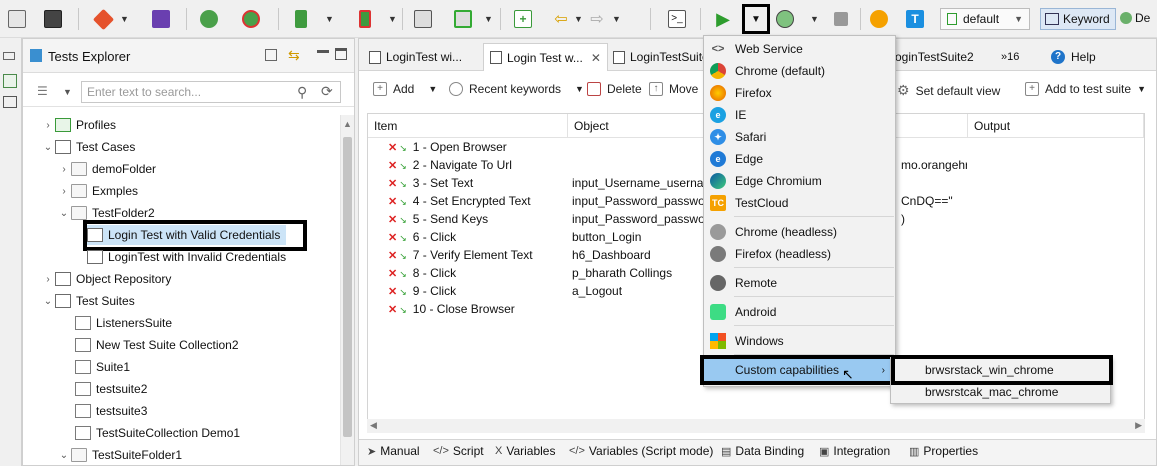 This screenshot has width=1157, height=466. What do you see at coordinates (187, 235) in the screenshot?
I see `tree-item-login-valid: Login Test with Valid Credentials` at bounding box center [187, 235].